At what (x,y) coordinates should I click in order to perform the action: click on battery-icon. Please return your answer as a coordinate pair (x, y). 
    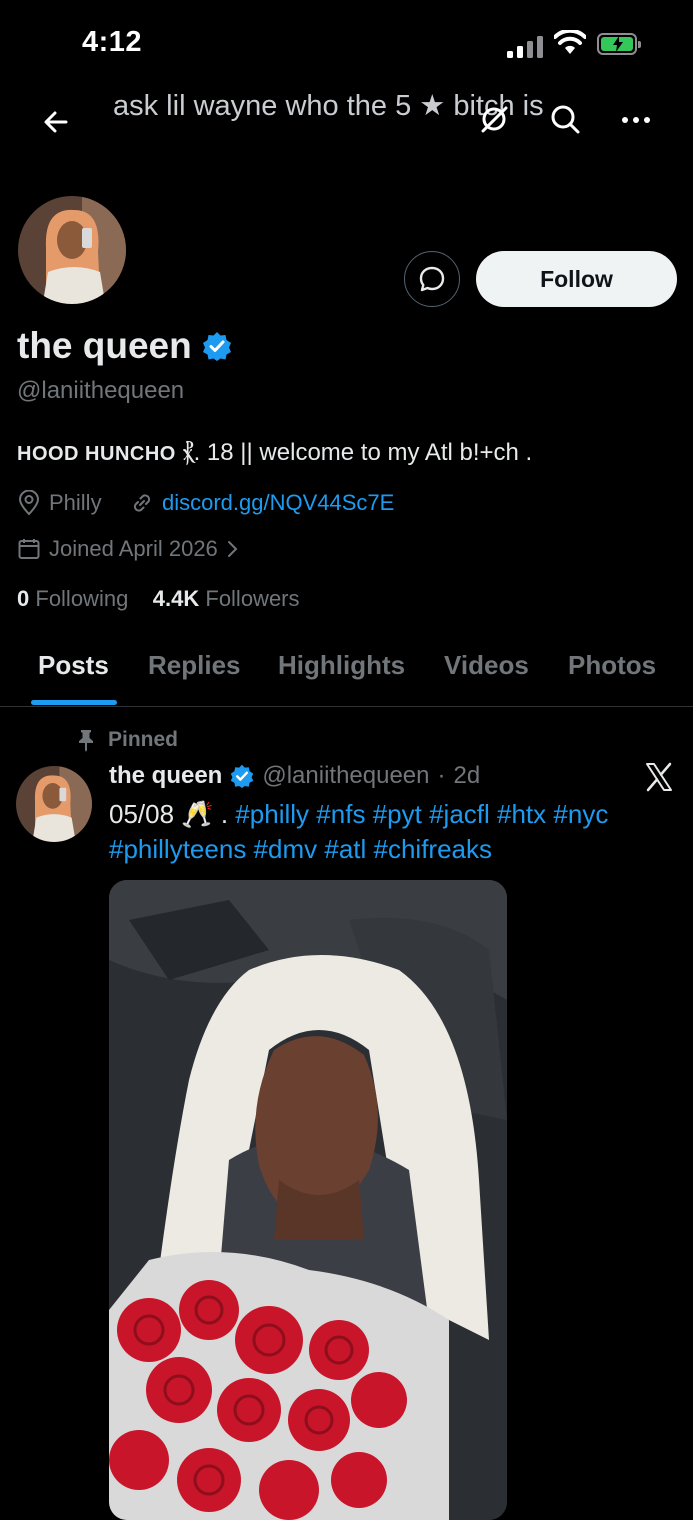
    Looking at the image, I should click on (619, 44).